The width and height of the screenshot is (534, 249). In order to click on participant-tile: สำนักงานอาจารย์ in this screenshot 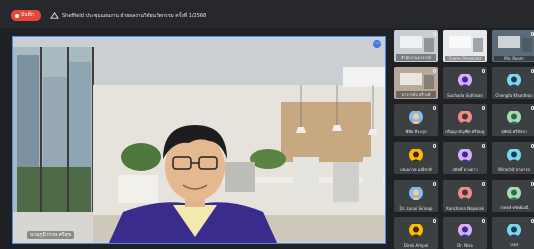, I will do `click(416, 46)`.